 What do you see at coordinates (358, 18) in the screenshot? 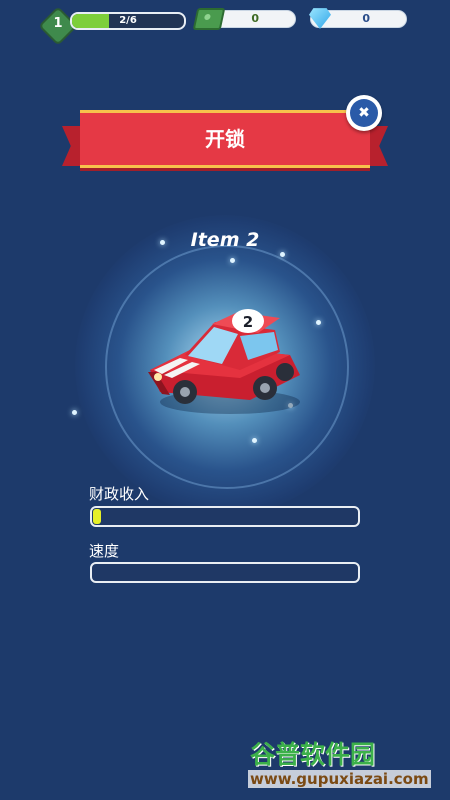
I see `gem-counter: 0` at bounding box center [358, 18].